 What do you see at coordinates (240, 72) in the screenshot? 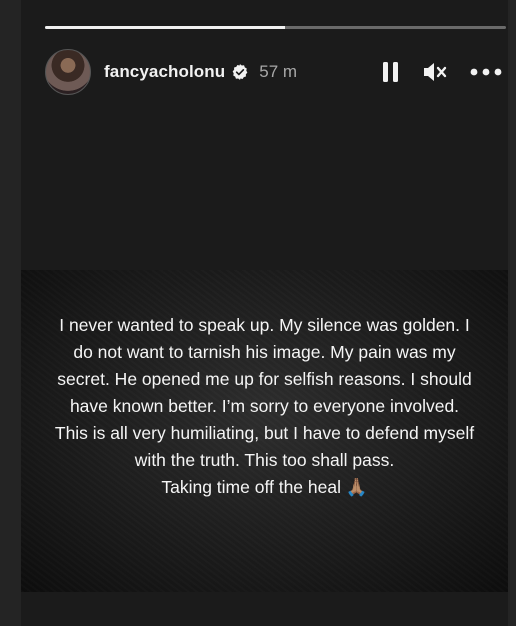
I see `verified-badge-icon` at bounding box center [240, 72].